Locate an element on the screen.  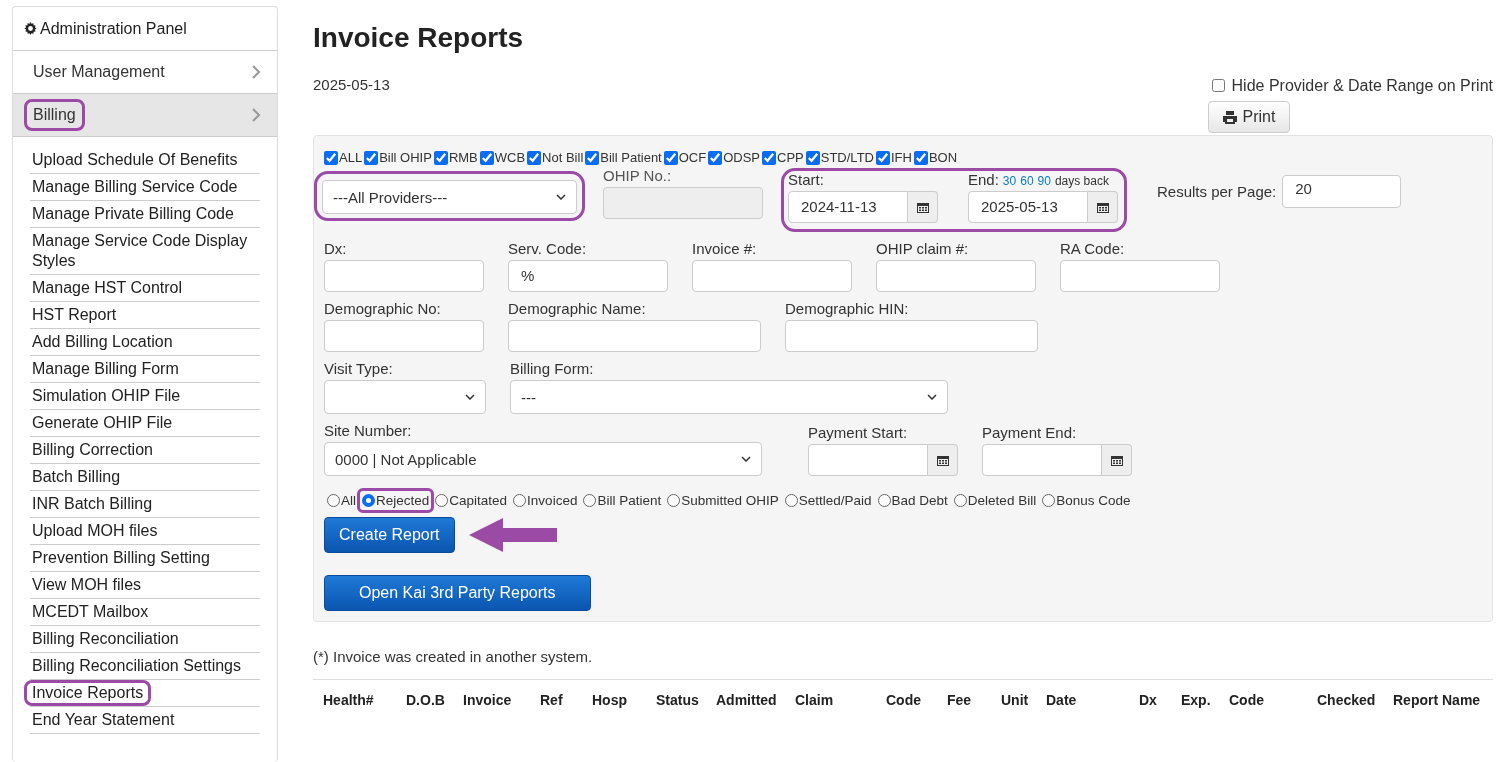
site-number-select: 0000 | Not Applicable is located at coordinates (543, 459).